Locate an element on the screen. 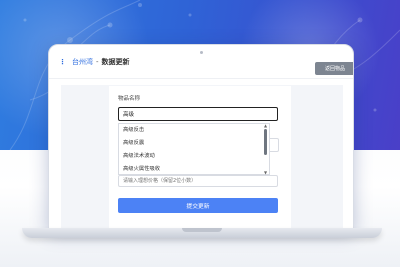 This screenshot has height=267, width=400. dropdown-scrollbar: ▲ ▼ is located at coordinates (265, 149).